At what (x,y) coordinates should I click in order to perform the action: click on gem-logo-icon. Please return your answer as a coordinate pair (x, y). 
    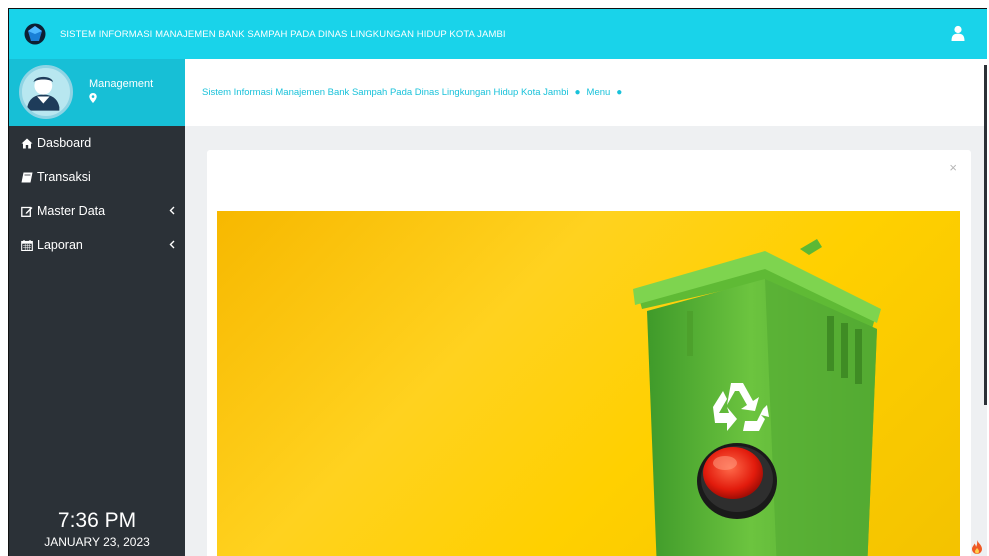
    Looking at the image, I should click on (35, 34).